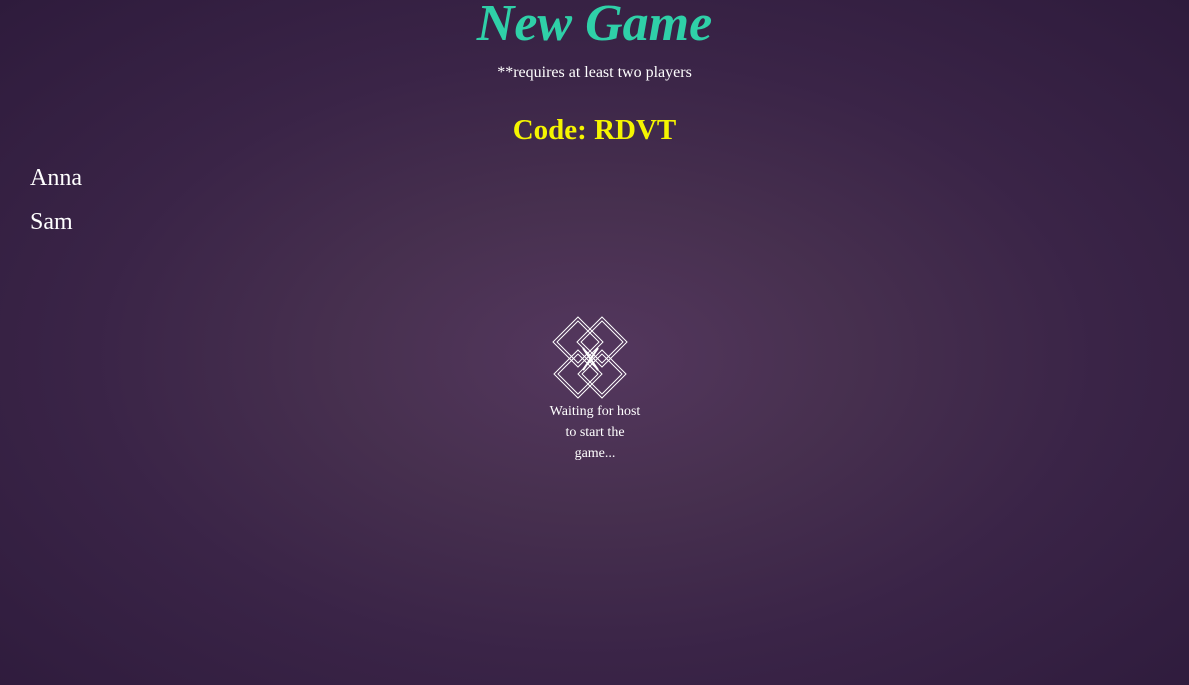 The height and width of the screenshot is (685, 1189). I want to click on player-name: Anna, so click(56, 178).